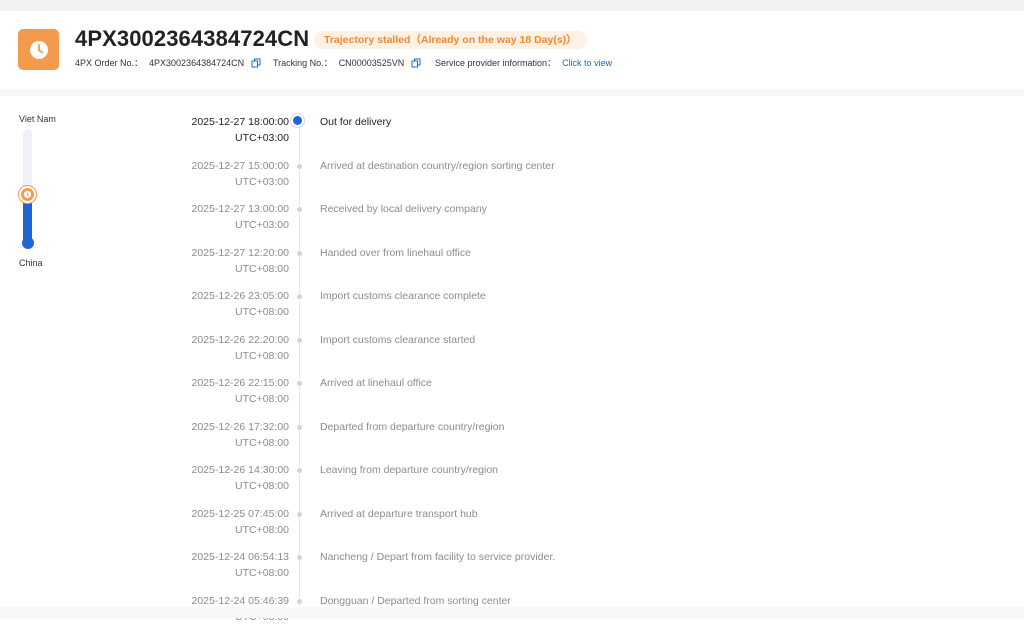 Image resolution: width=1024 pixels, height=634 pixels. Describe the element at coordinates (241, 304) in the screenshot. I see `event-time: 2025-12-26 23:05:00 UTC+08:00` at that location.